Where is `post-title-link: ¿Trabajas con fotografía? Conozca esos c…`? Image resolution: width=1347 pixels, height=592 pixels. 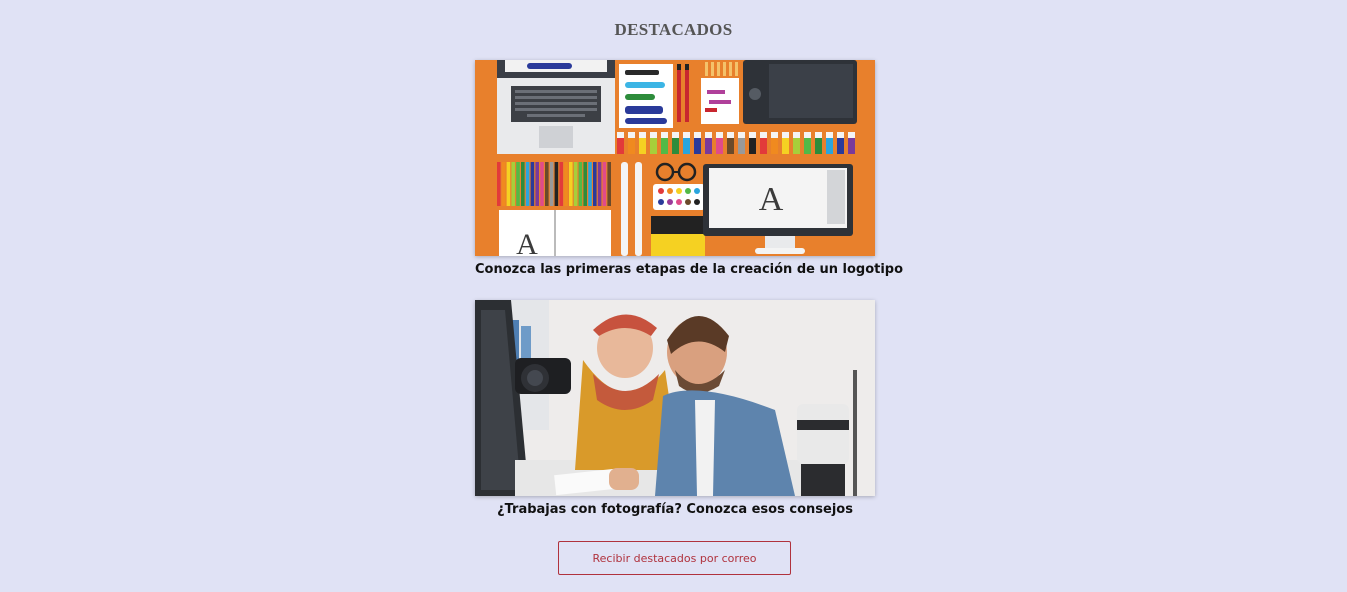
post-title-link: ¿Trabajas con fotografía? Conozca esos c… is located at coordinates (675, 509).